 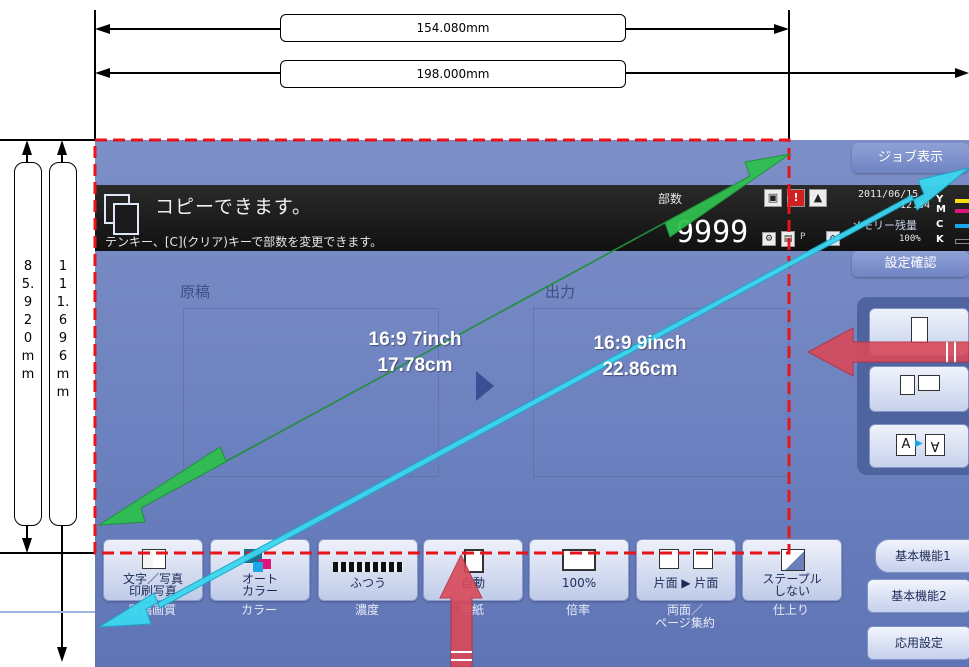 I want to click on size-7inch-line2: 17.78cm, so click(x=415, y=365).